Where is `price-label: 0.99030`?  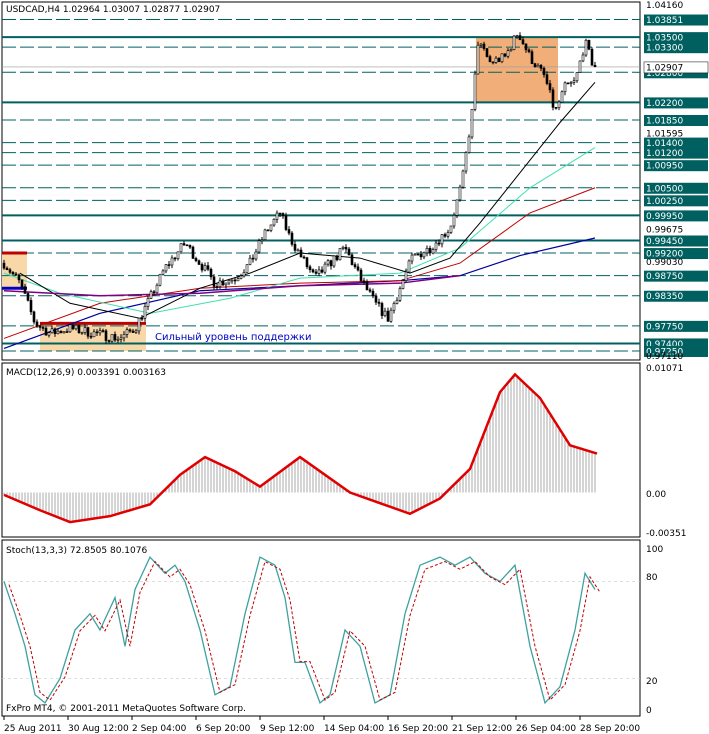 price-label: 0.99030 is located at coordinates (664, 263).